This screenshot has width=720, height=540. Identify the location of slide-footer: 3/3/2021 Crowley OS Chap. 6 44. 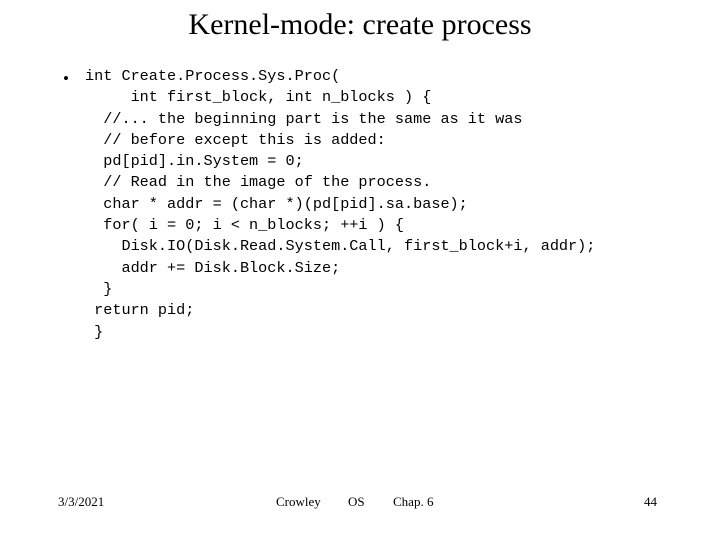
(360, 504).